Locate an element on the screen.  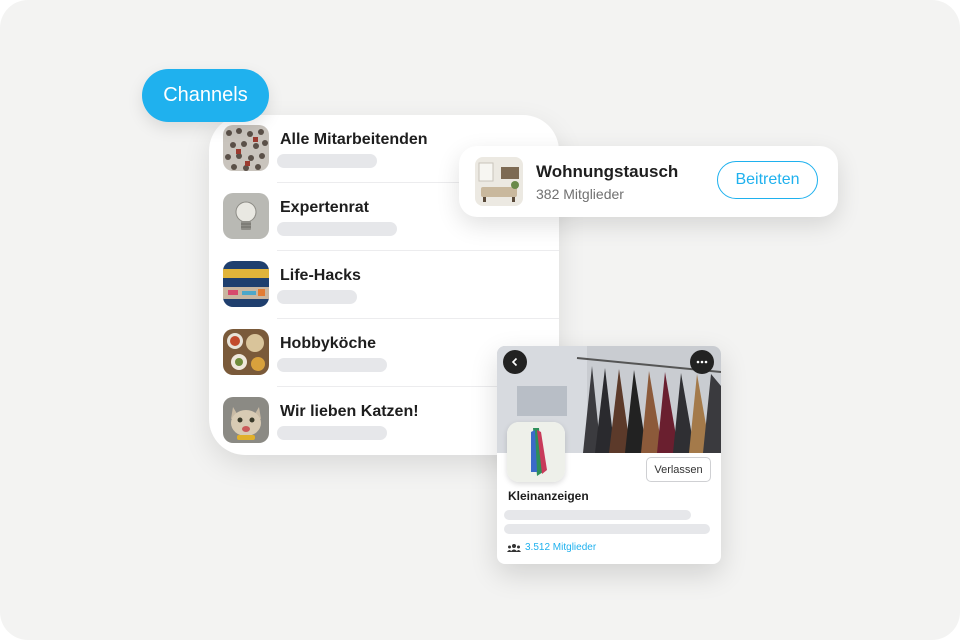
back-button is located at coordinates (515, 362).